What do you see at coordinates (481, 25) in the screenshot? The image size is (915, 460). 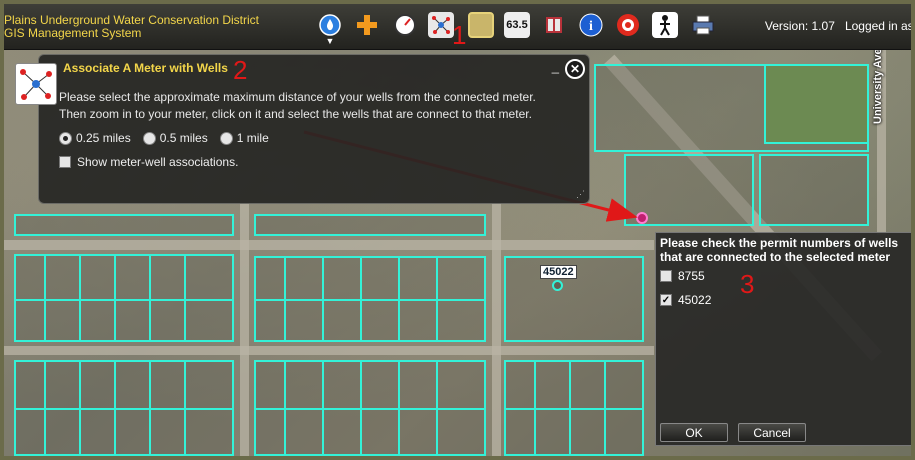 I see `map-layer-icon` at bounding box center [481, 25].